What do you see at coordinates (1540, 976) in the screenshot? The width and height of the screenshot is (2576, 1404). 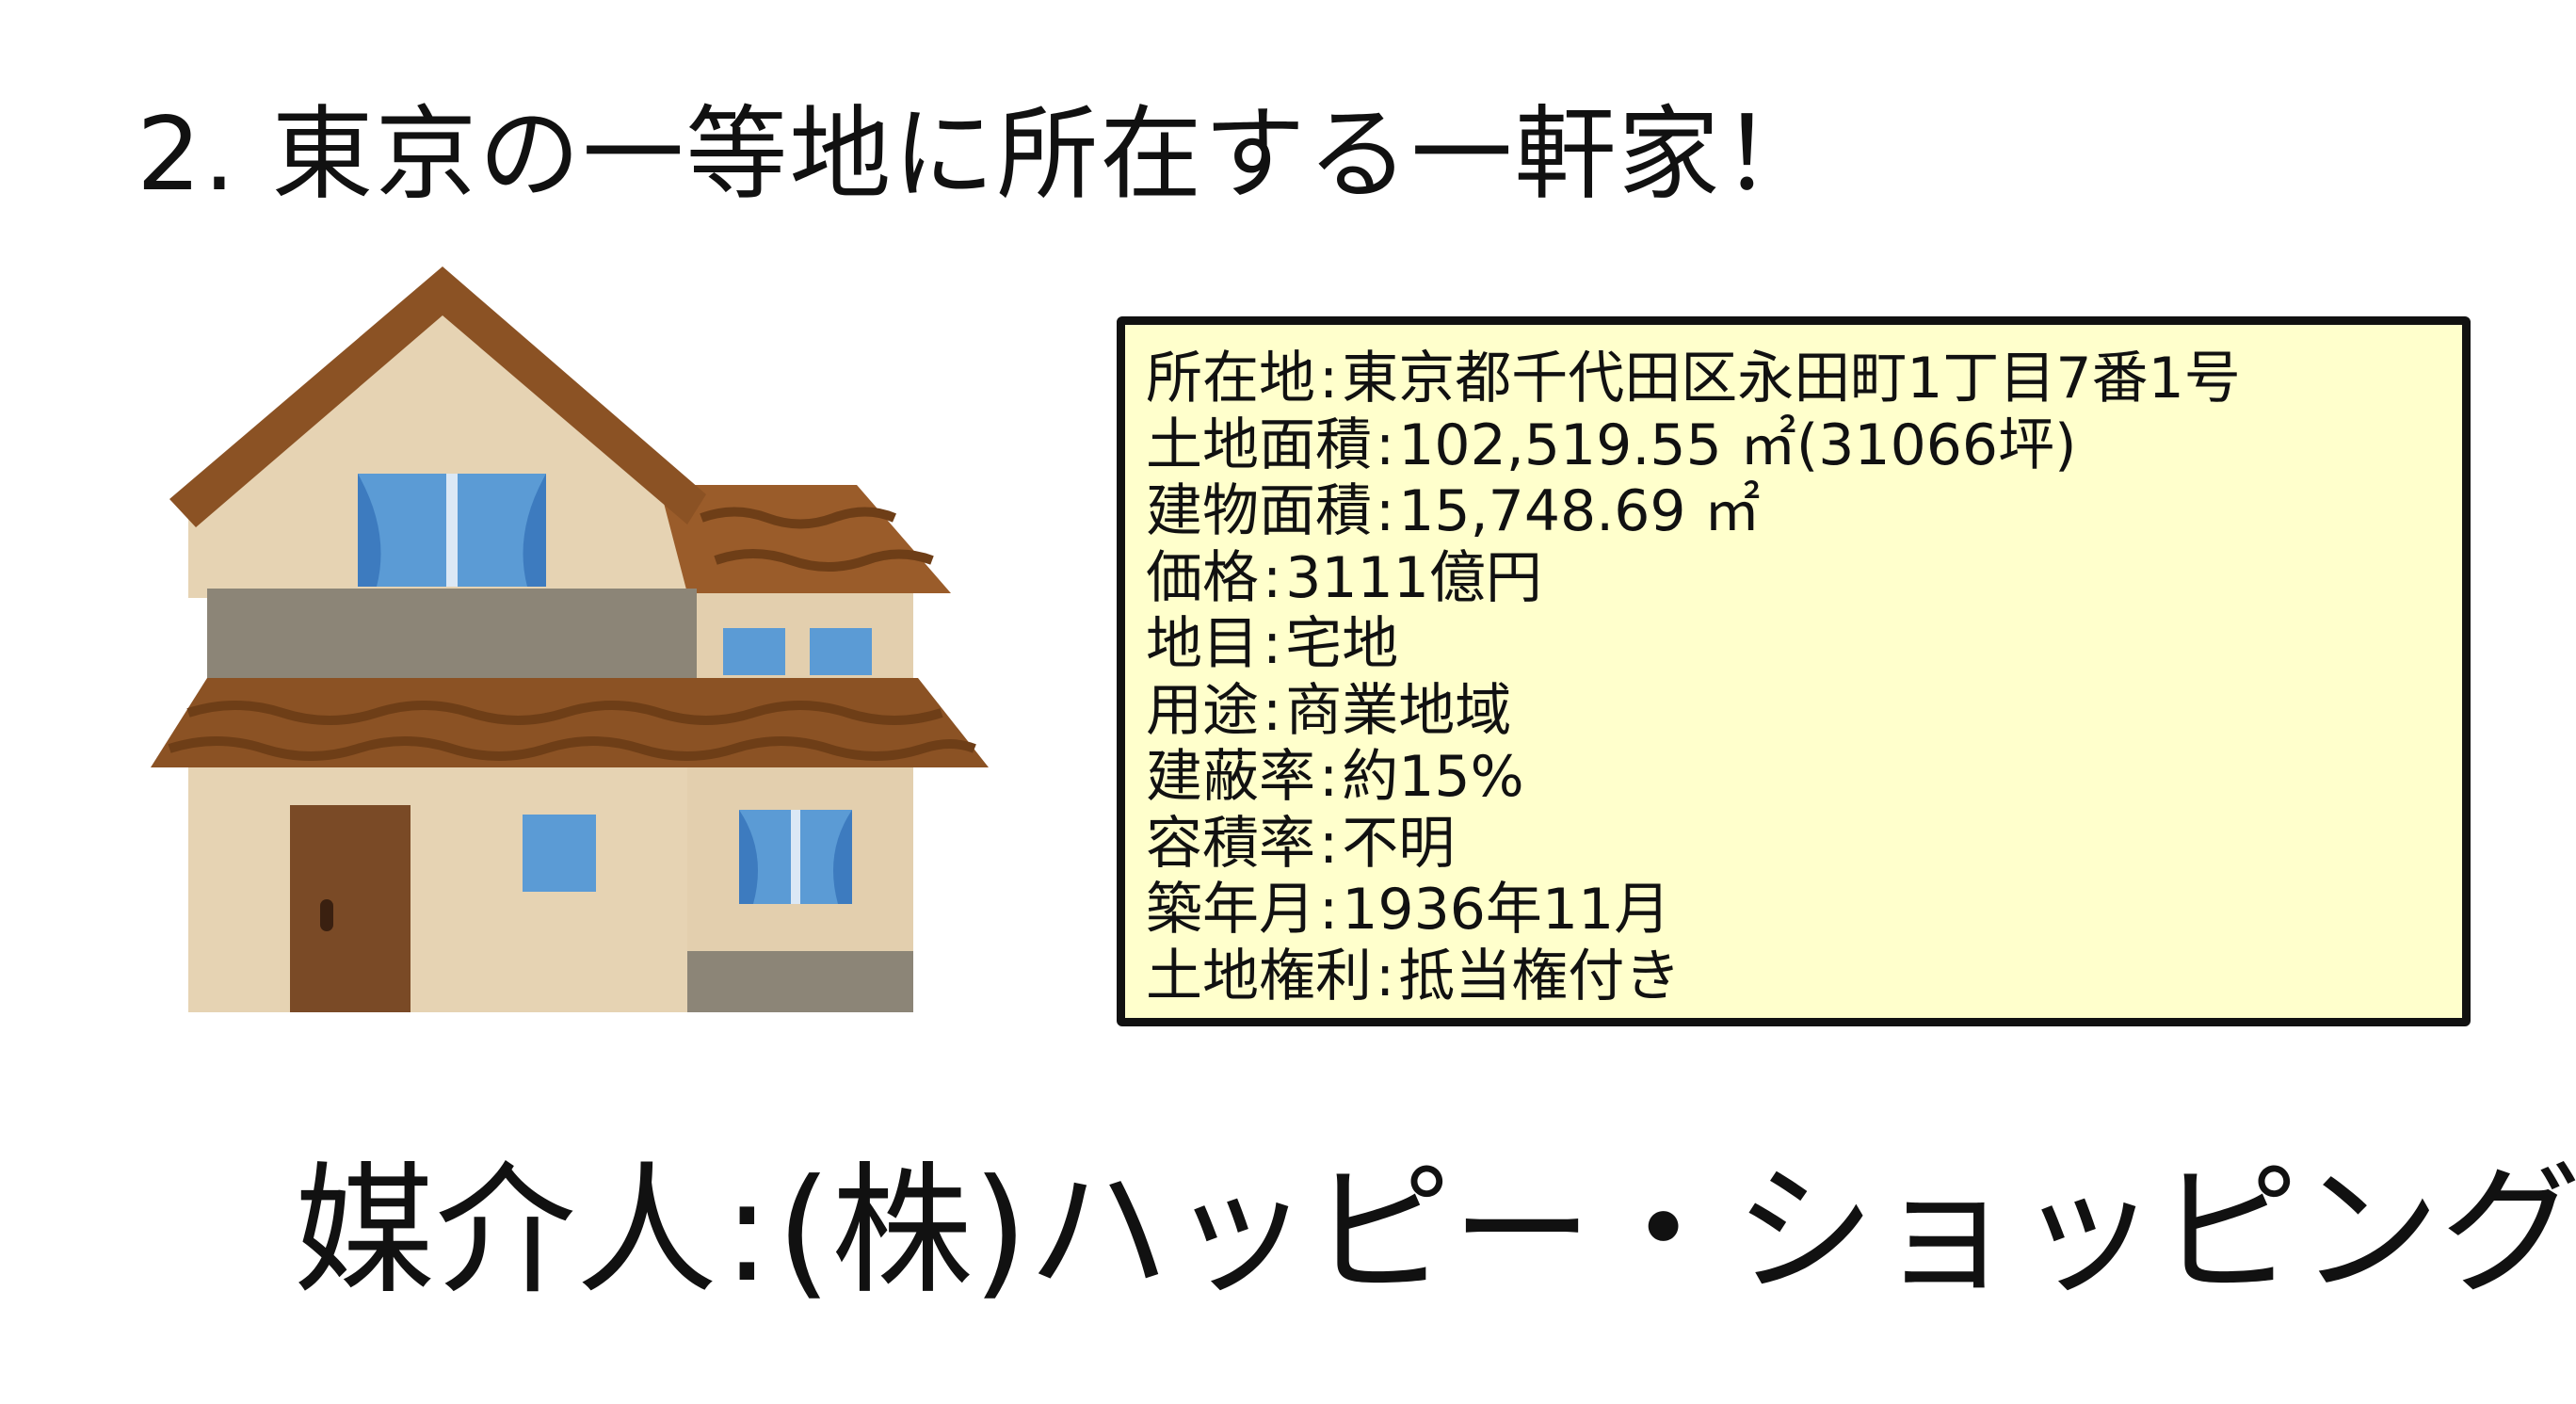 I see `info-value: 抵当権付き` at bounding box center [1540, 976].